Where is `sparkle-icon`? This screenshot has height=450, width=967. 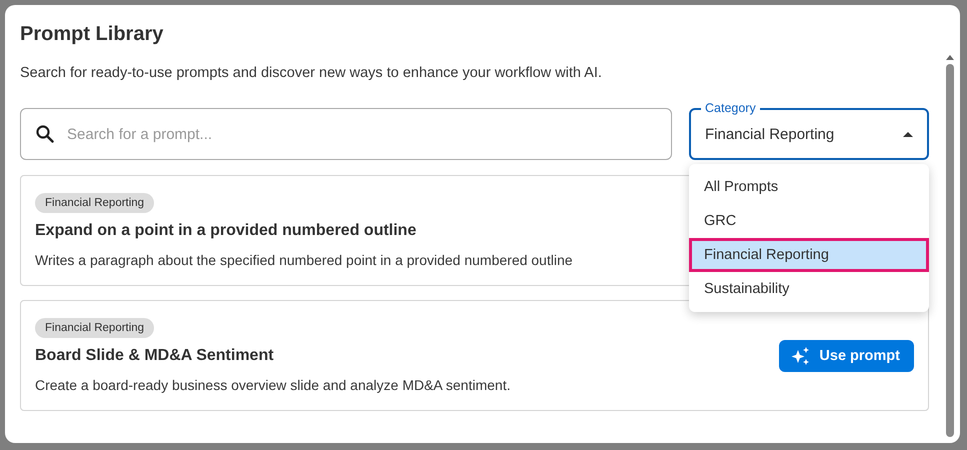 sparkle-icon is located at coordinates (801, 355).